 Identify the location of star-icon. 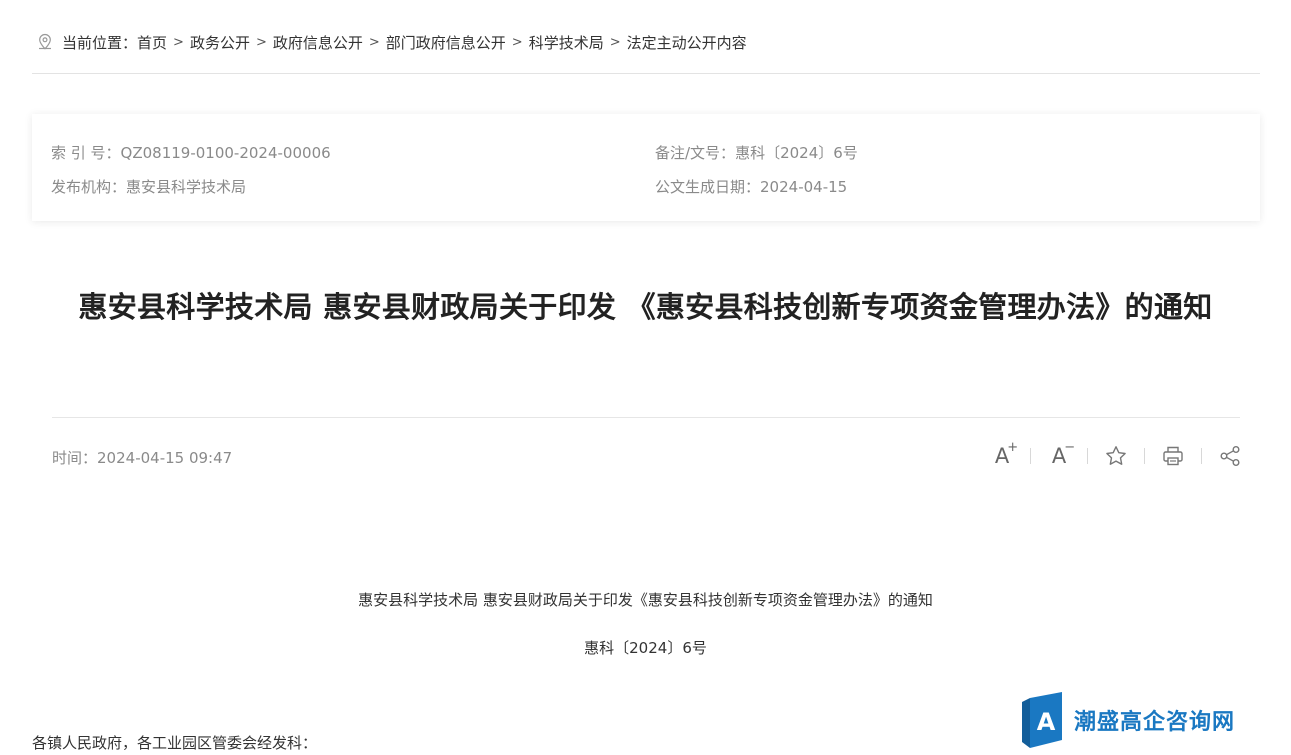
(1116, 455).